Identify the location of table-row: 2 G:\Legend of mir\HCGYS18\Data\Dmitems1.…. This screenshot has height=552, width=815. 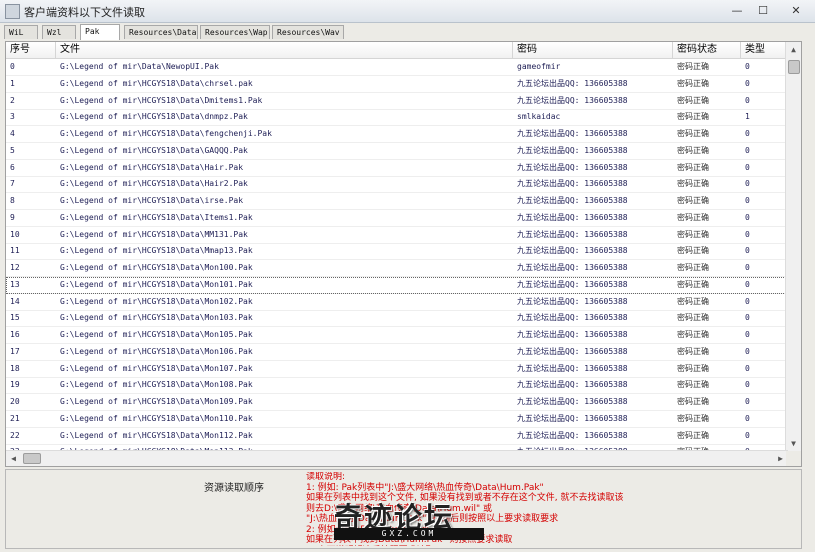
(397, 101).